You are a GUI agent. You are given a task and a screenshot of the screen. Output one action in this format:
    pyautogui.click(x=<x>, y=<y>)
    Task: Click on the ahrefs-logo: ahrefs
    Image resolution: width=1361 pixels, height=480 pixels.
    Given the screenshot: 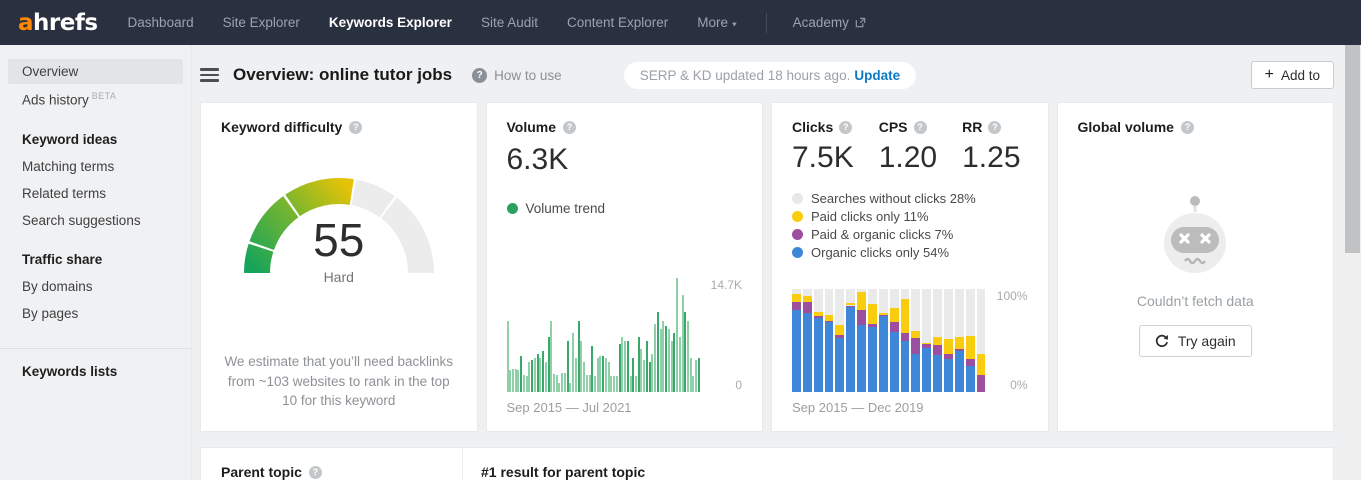 What is the action you would take?
    pyautogui.click(x=58, y=23)
    